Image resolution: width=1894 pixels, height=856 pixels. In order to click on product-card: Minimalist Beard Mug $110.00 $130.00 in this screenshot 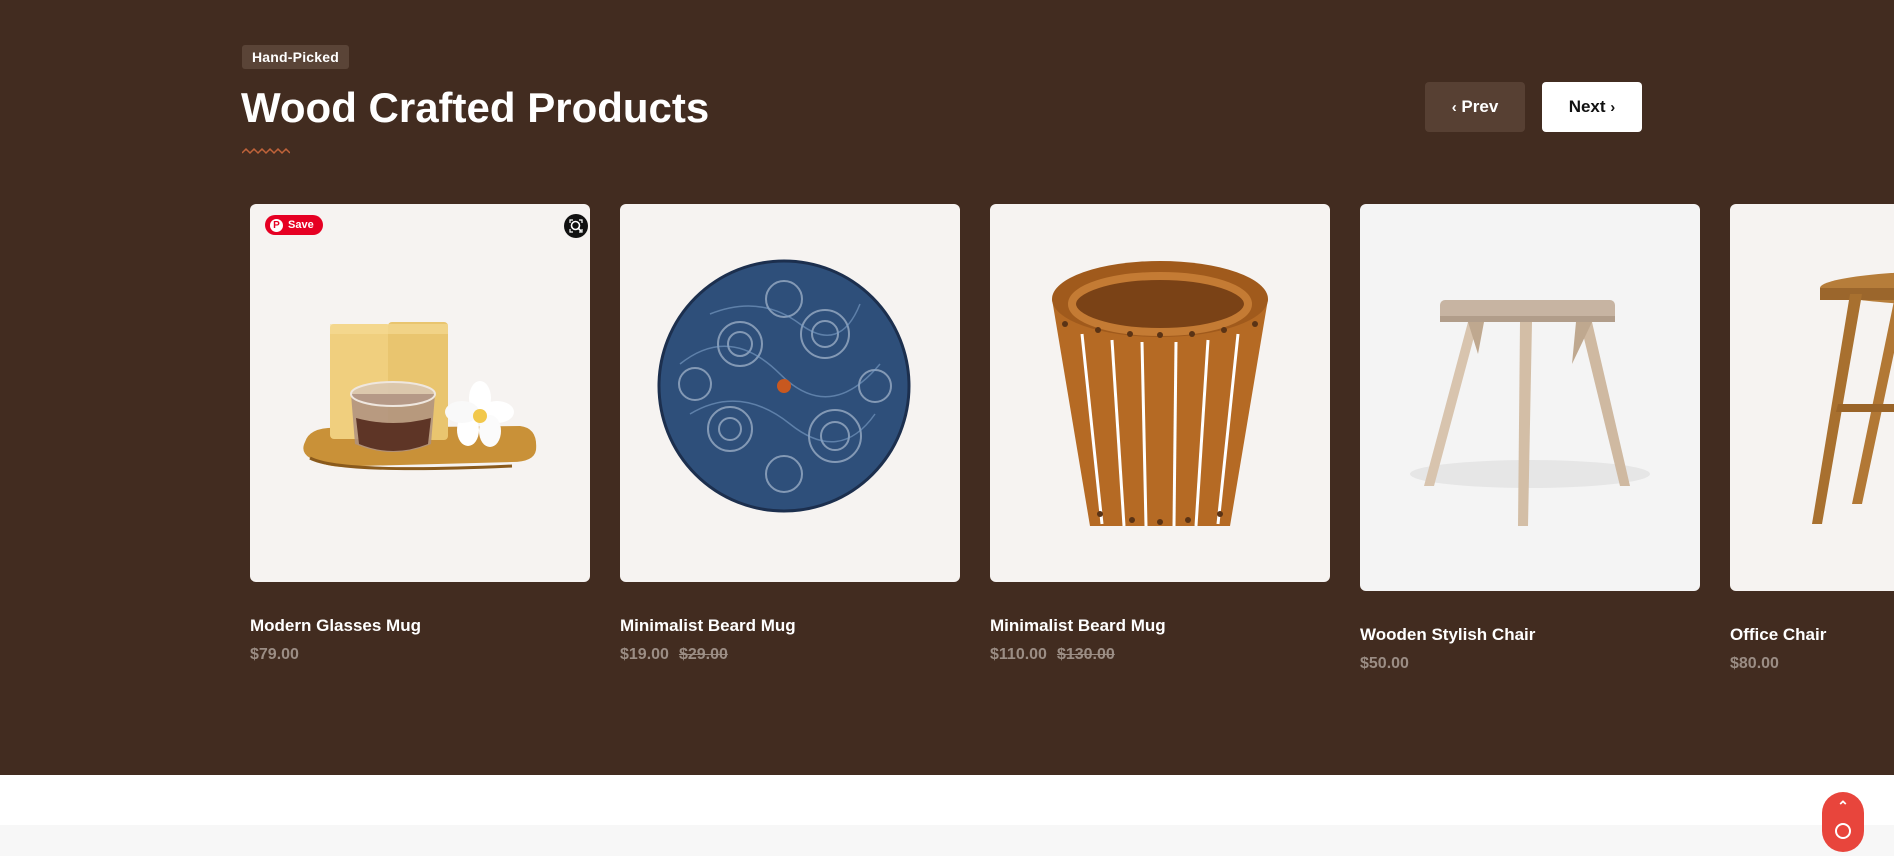, I will do `click(1160, 434)`.